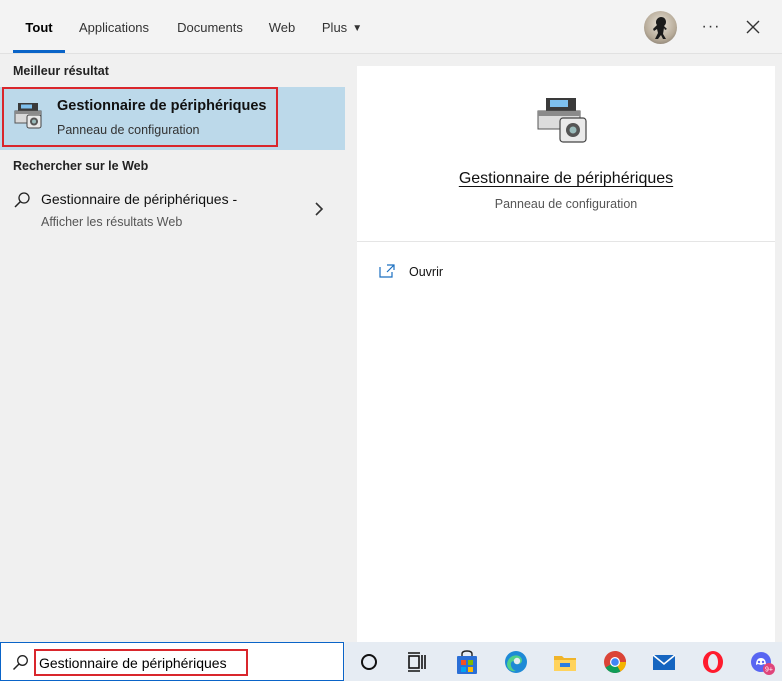  I want to click on preview-title: Gestionnaire de périphériques, so click(566, 179).